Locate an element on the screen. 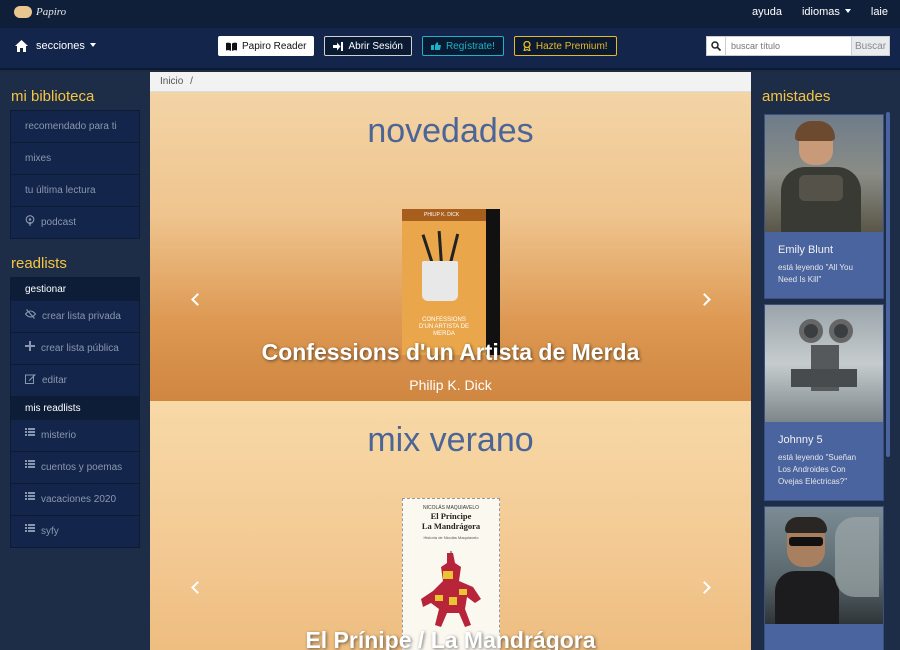  carousel-book-title: El Prínipe / La Mandrágora is located at coordinates (450, 638).